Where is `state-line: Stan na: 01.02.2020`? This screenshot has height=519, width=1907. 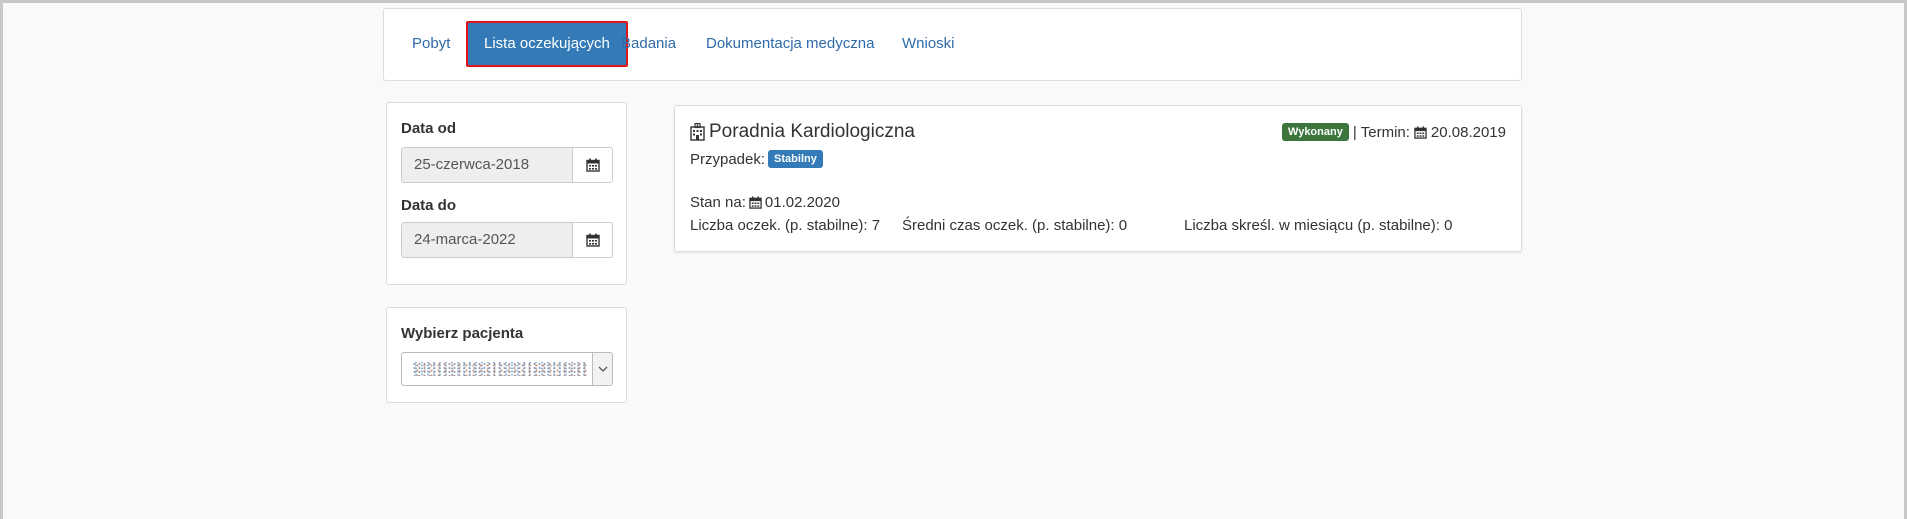
state-line: Stan na: 01.02.2020 is located at coordinates (765, 202).